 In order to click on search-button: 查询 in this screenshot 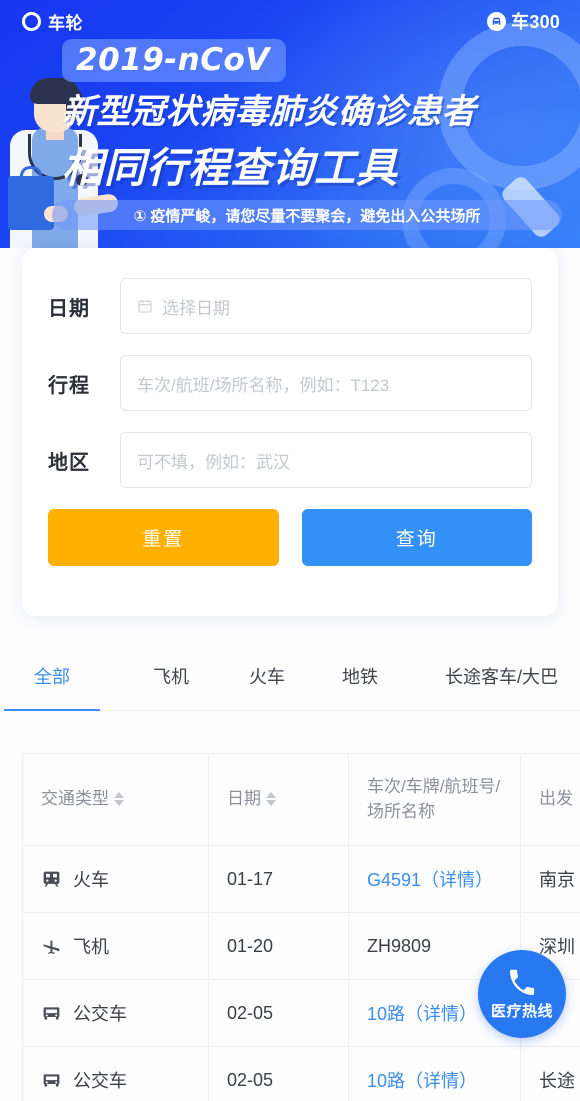, I will do `click(416, 537)`.